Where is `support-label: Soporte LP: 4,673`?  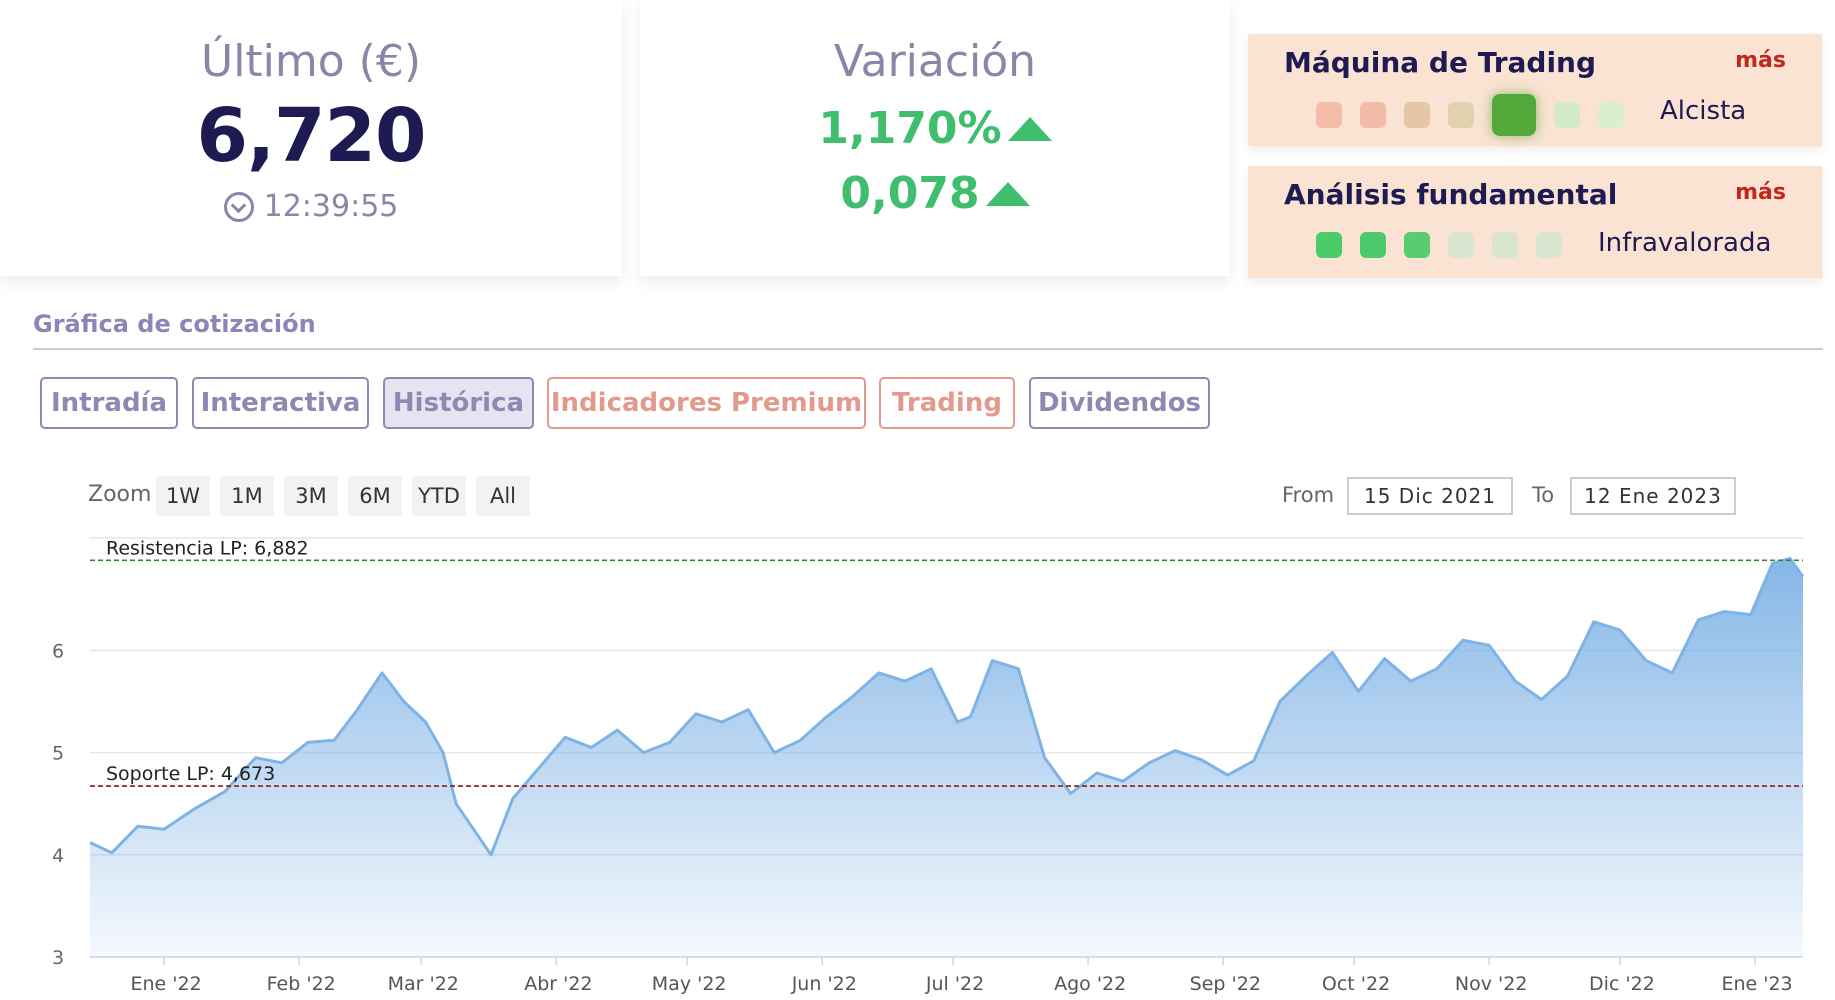
support-label: Soporte LP: 4,673 is located at coordinates (190, 774).